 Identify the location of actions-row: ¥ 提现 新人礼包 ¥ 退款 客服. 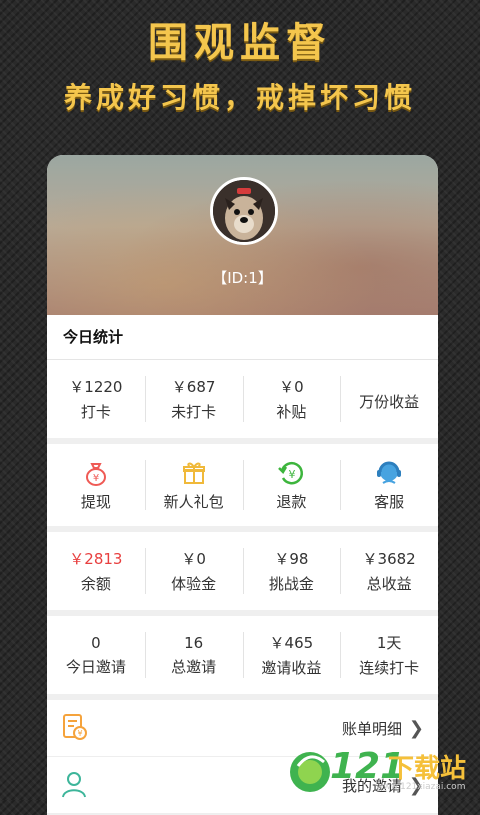
(242, 485).